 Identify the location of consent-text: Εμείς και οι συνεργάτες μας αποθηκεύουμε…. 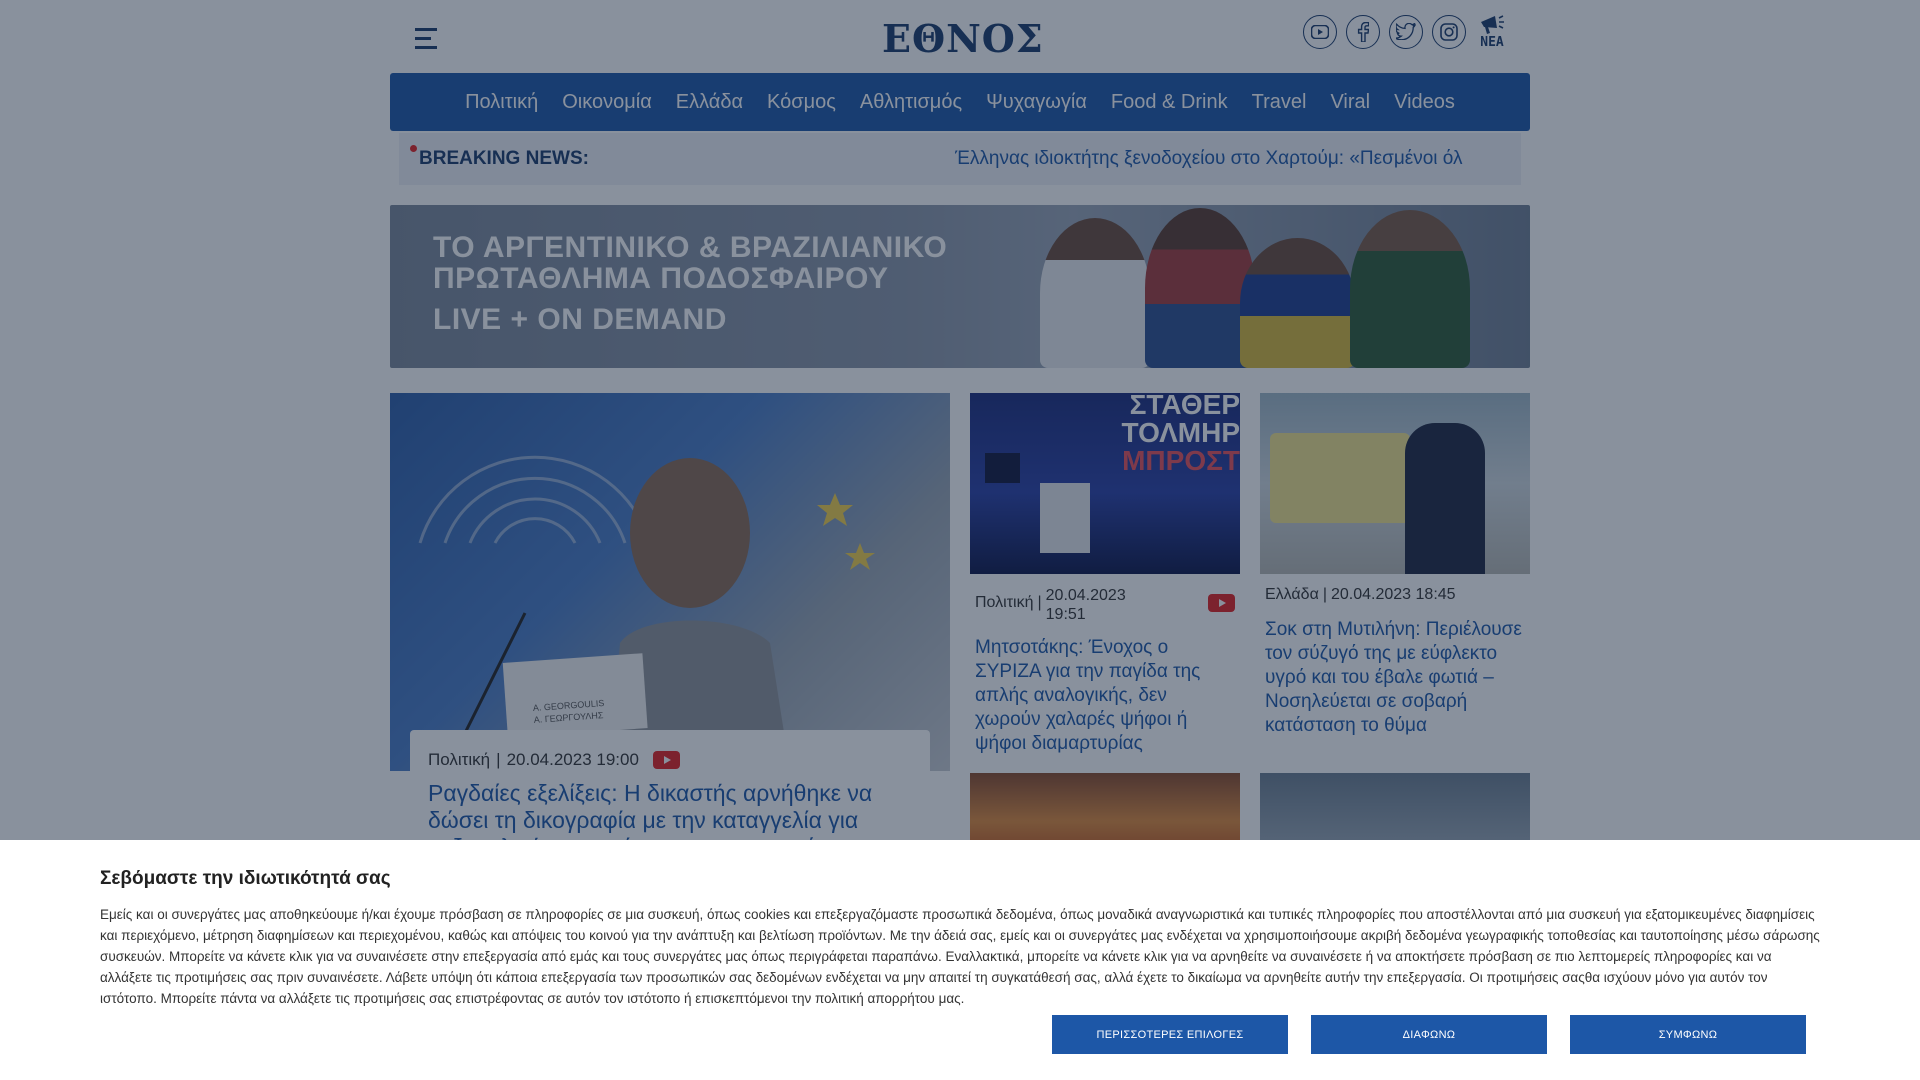
(960, 956).